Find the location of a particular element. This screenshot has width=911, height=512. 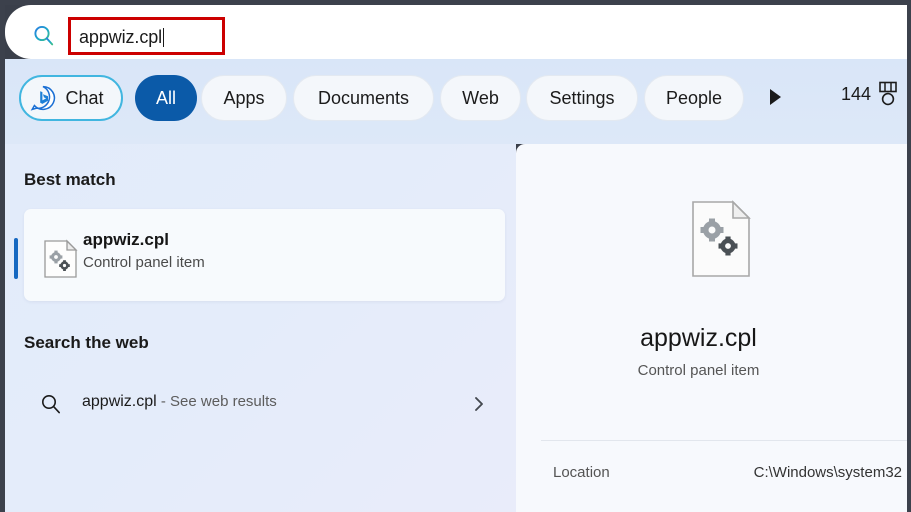

search-input-value: appwiz.cpl is located at coordinates (121, 37).